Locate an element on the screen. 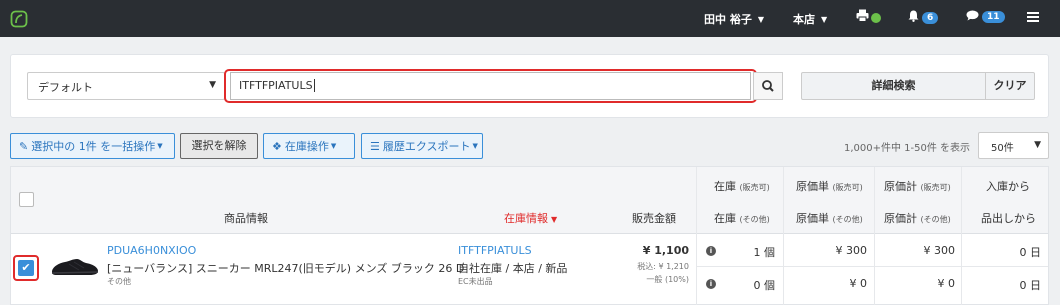 This screenshot has height=305, width=1060. header-product-info: 商品情報 is located at coordinates (246, 218).